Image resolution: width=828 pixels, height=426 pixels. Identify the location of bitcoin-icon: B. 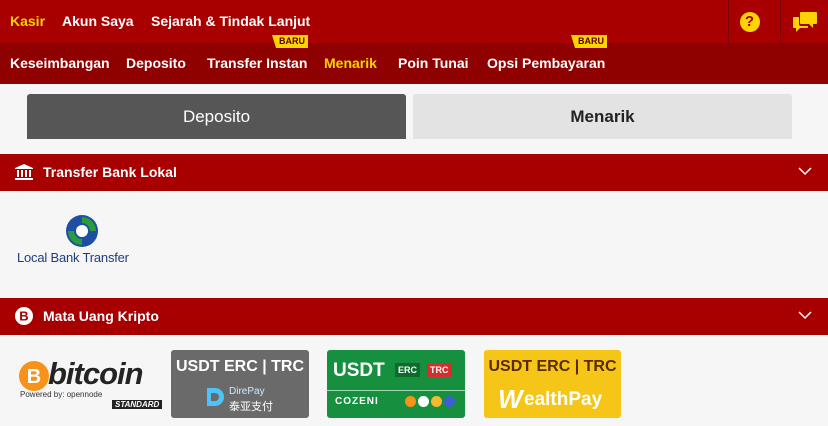
(24, 316).